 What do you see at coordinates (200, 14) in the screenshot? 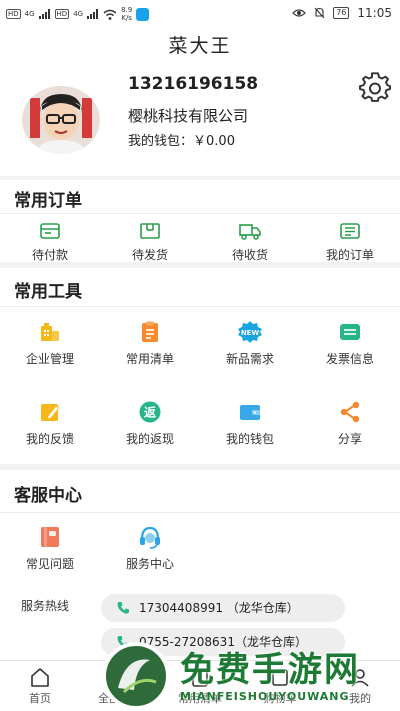
I see `status-bar: HD 4G HD 4G 8.9 K/s 76 11:05` at bounding box center [200, 14].